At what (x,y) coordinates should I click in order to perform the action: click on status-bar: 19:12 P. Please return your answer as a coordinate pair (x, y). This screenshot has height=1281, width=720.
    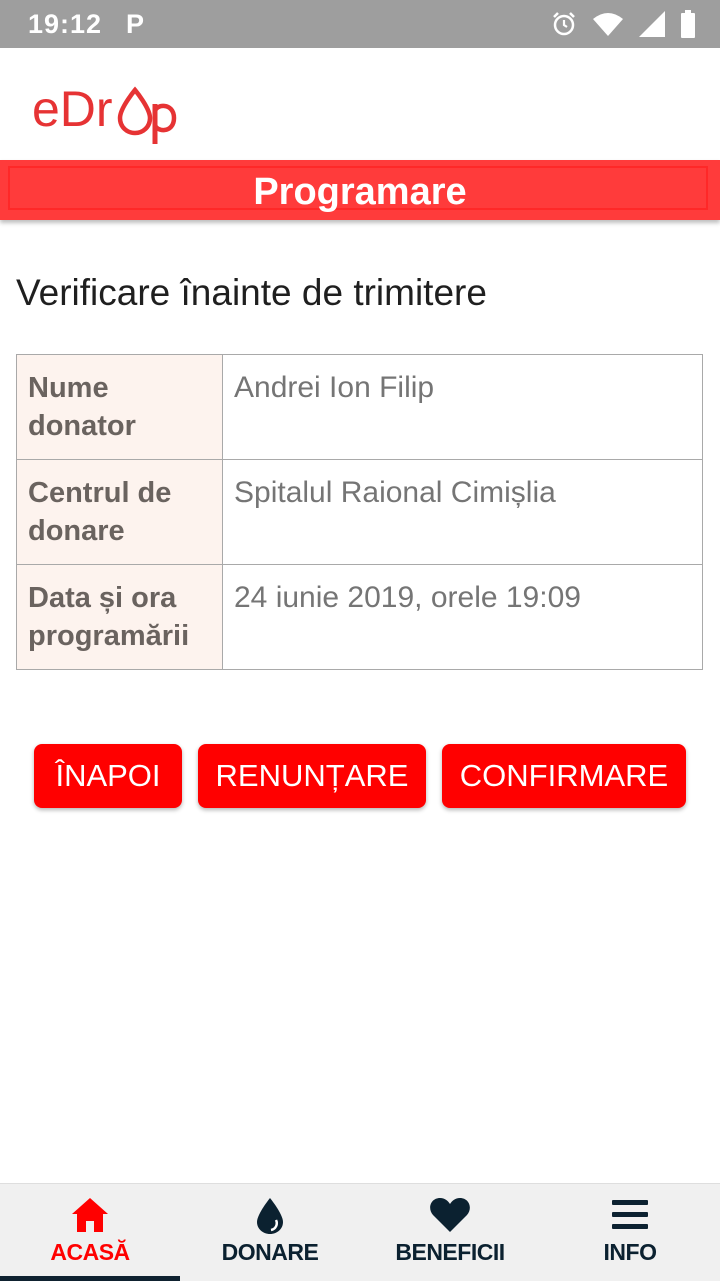
    Looking at the image, I should click on (360, 24).